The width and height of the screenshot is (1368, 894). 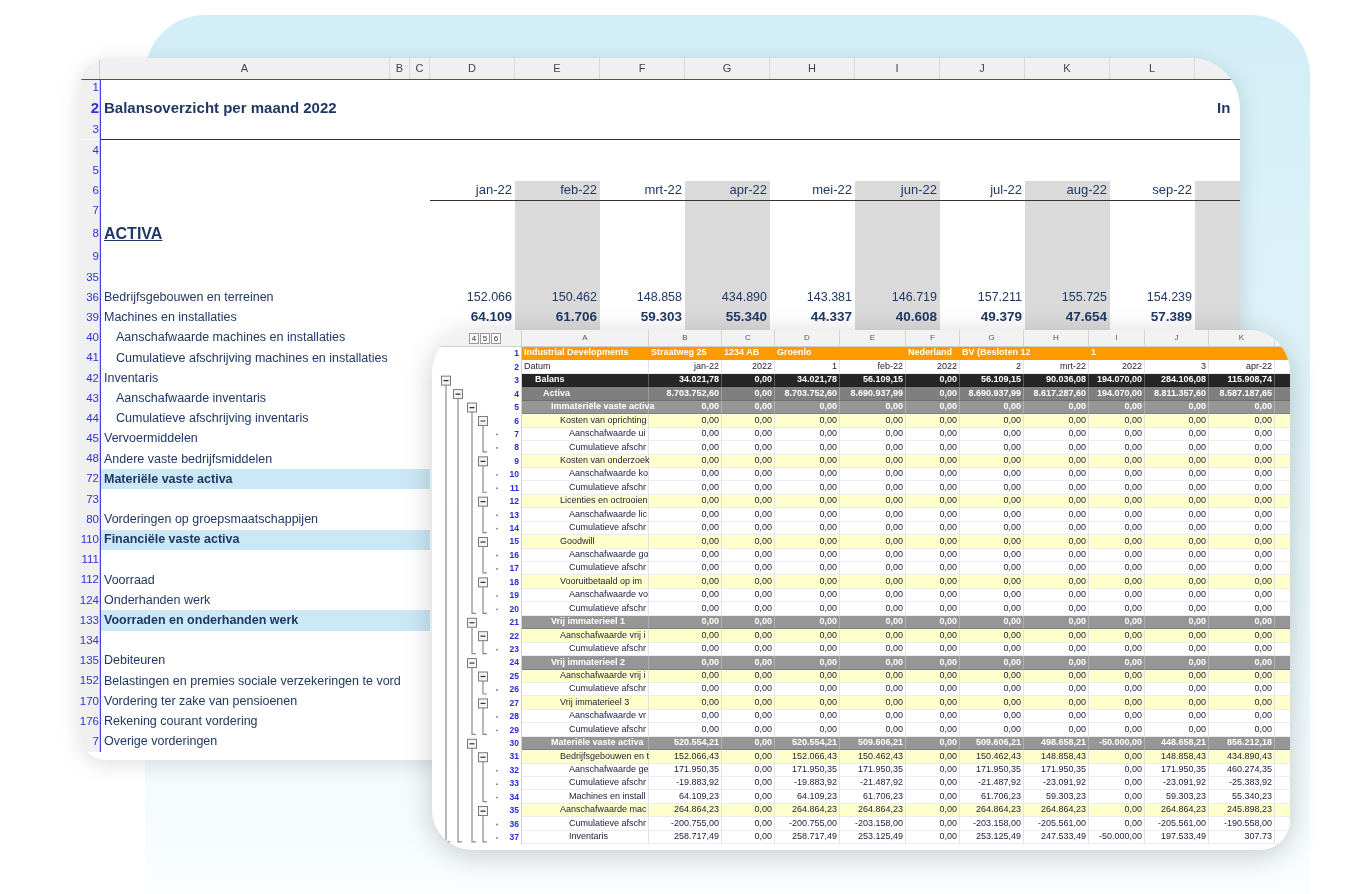 I want to click on row-number: 23, so click(x=514, y=649).